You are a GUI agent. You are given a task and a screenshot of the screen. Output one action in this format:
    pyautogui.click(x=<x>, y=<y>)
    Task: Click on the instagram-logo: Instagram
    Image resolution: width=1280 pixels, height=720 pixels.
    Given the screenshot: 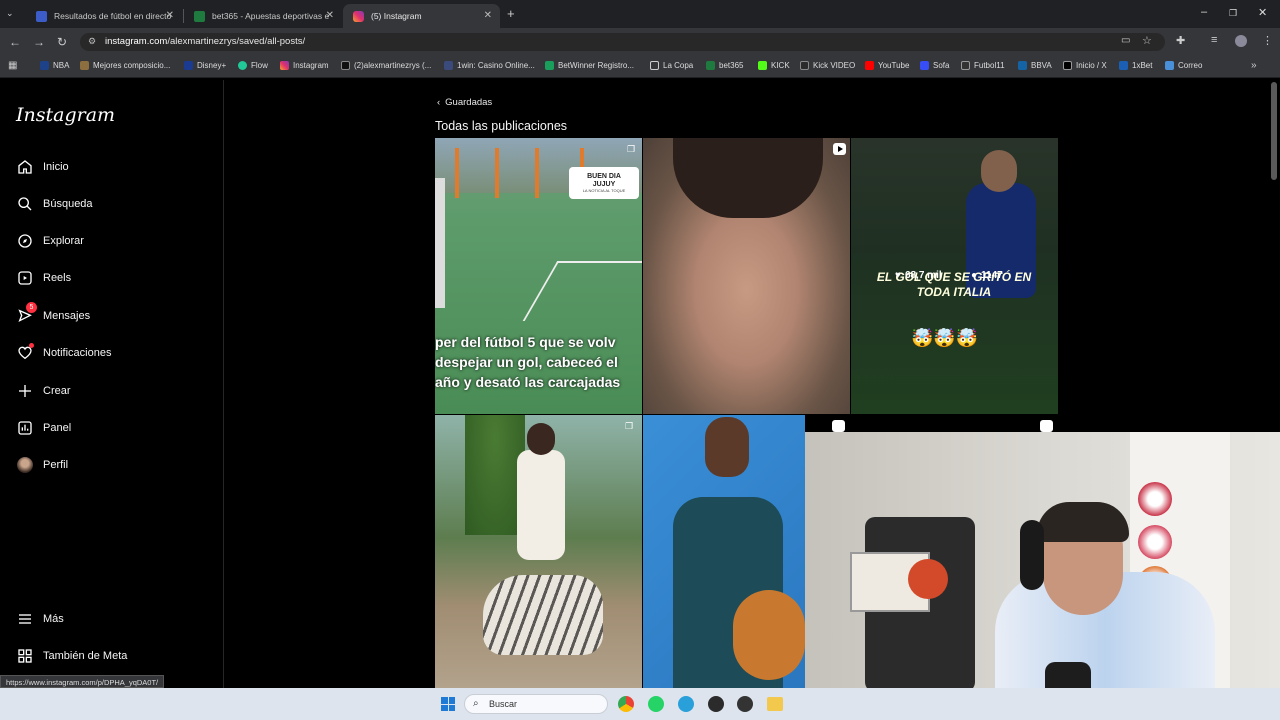 What is the action you would take?
    pyautogui.click(x=65, y=115)
    